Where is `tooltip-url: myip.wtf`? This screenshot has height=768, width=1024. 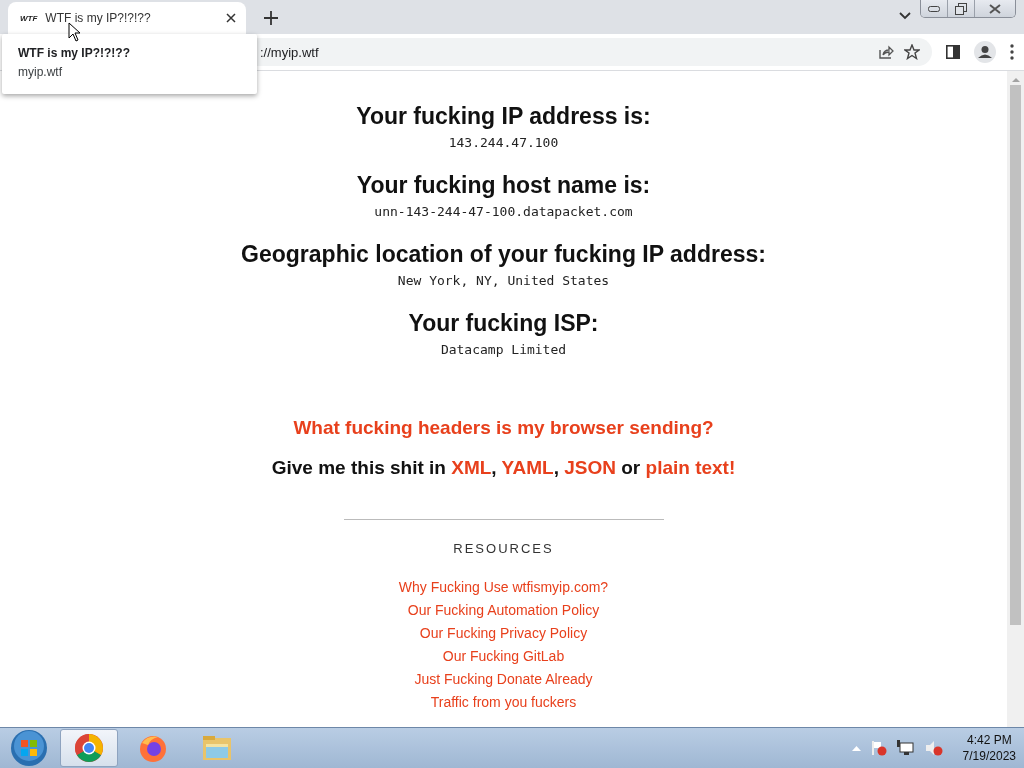
tooltip-url: myip.wtf is located at coordinates (40, 72).